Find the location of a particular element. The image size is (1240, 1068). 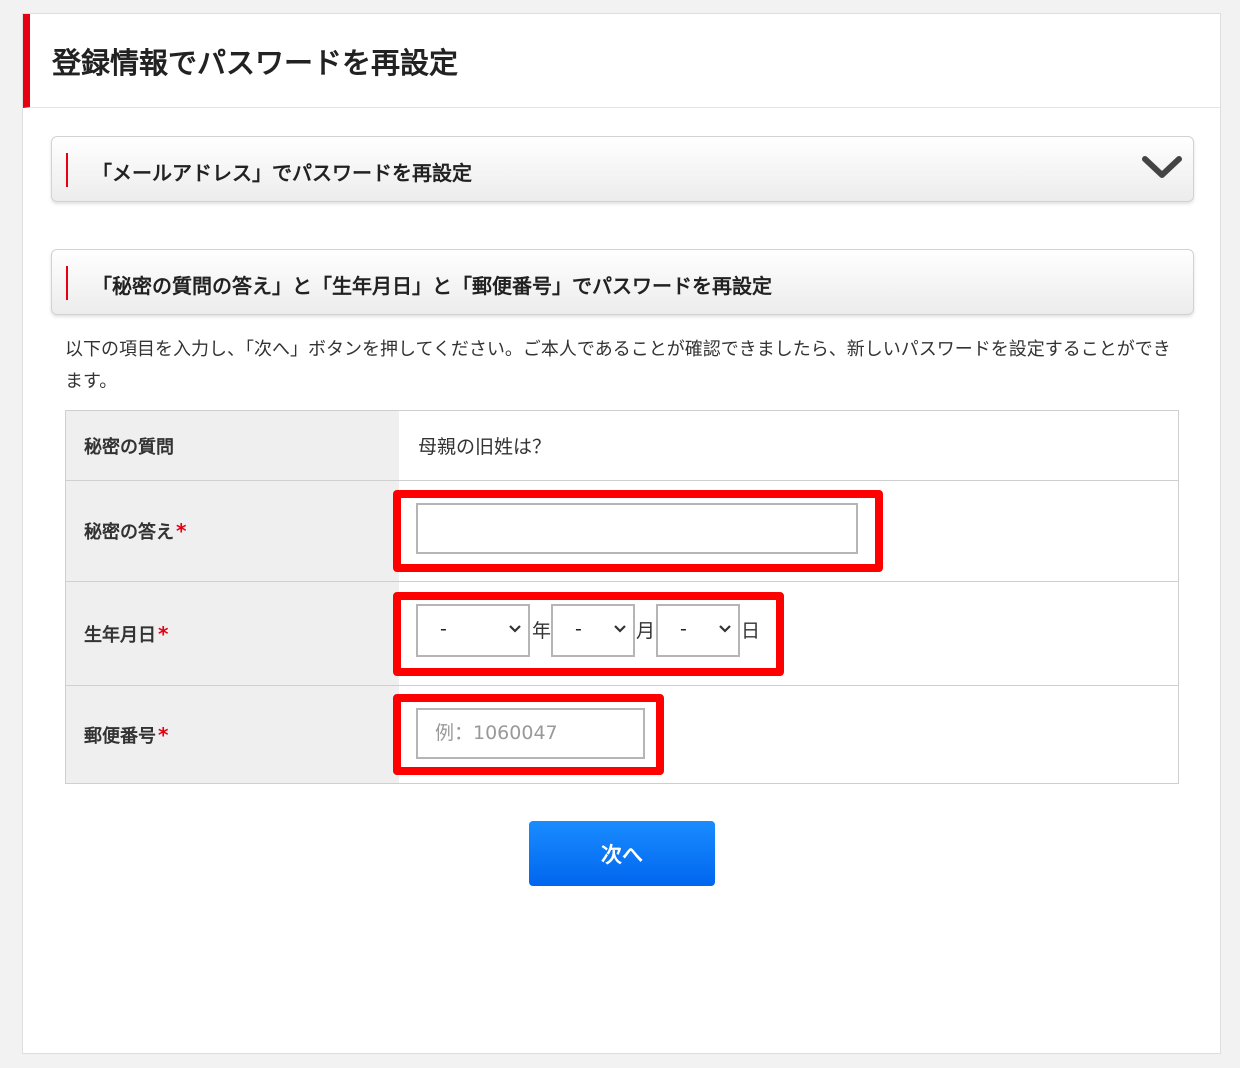

answer-input is located at coordinates (637, 528).